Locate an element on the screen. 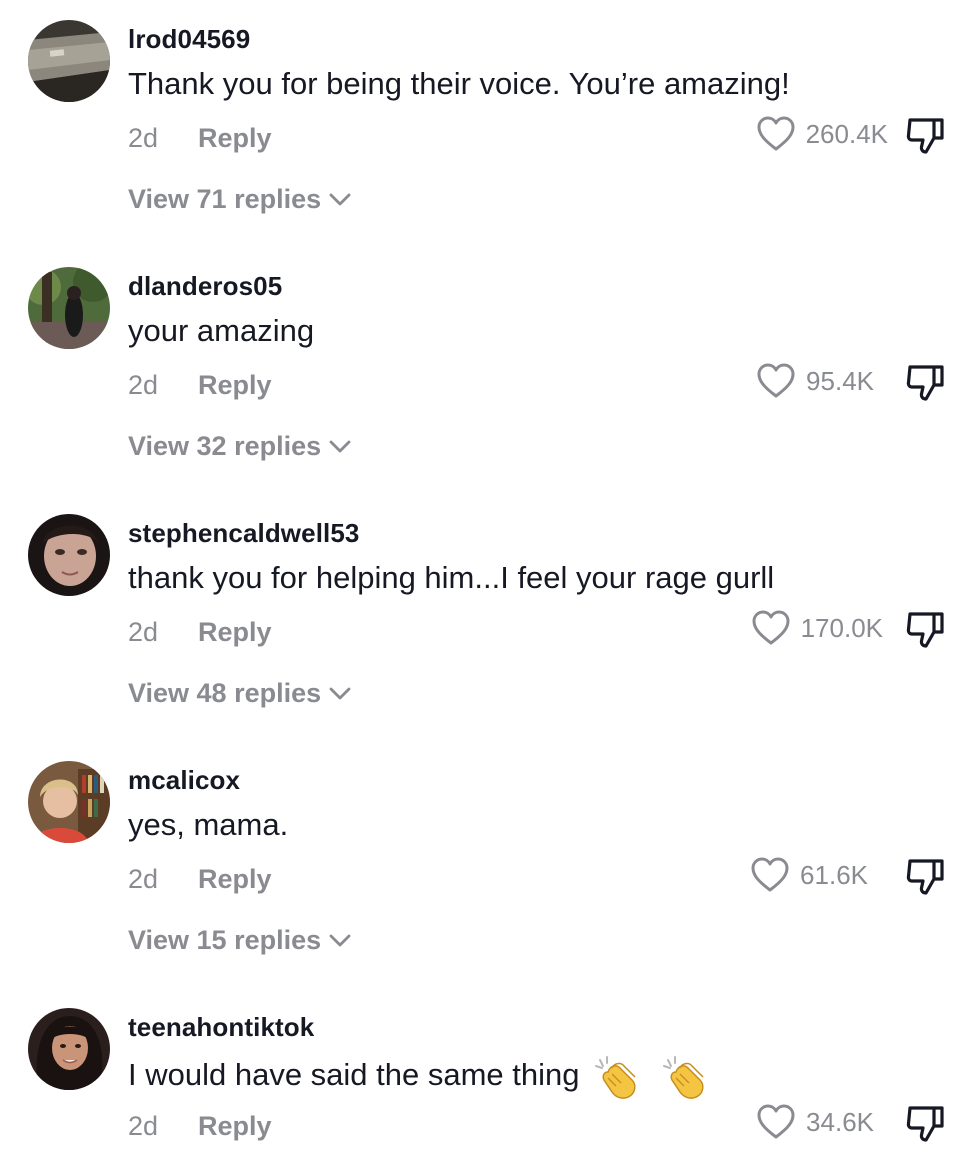  username: mcalicox is located at coordinates (184, 780).